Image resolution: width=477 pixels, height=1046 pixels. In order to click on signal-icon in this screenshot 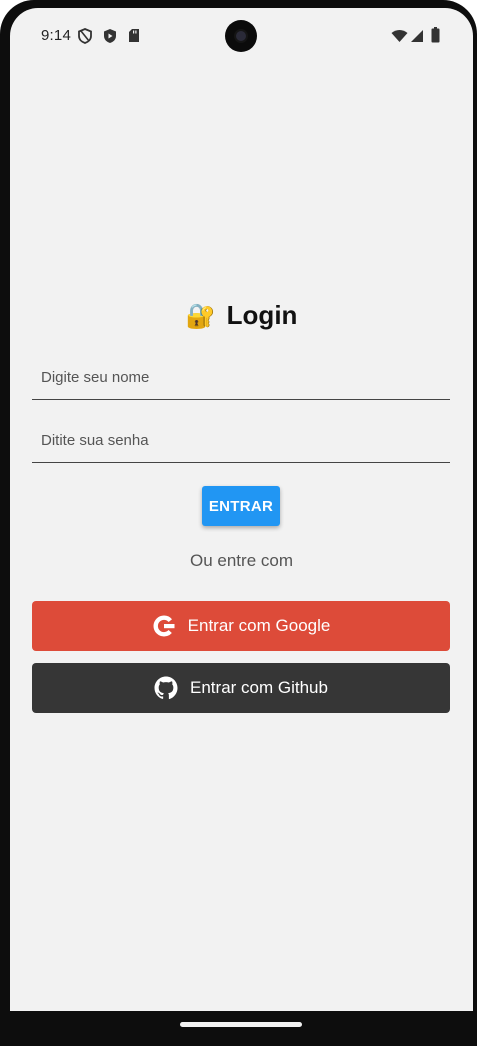, I will do `click(417, 38)`.